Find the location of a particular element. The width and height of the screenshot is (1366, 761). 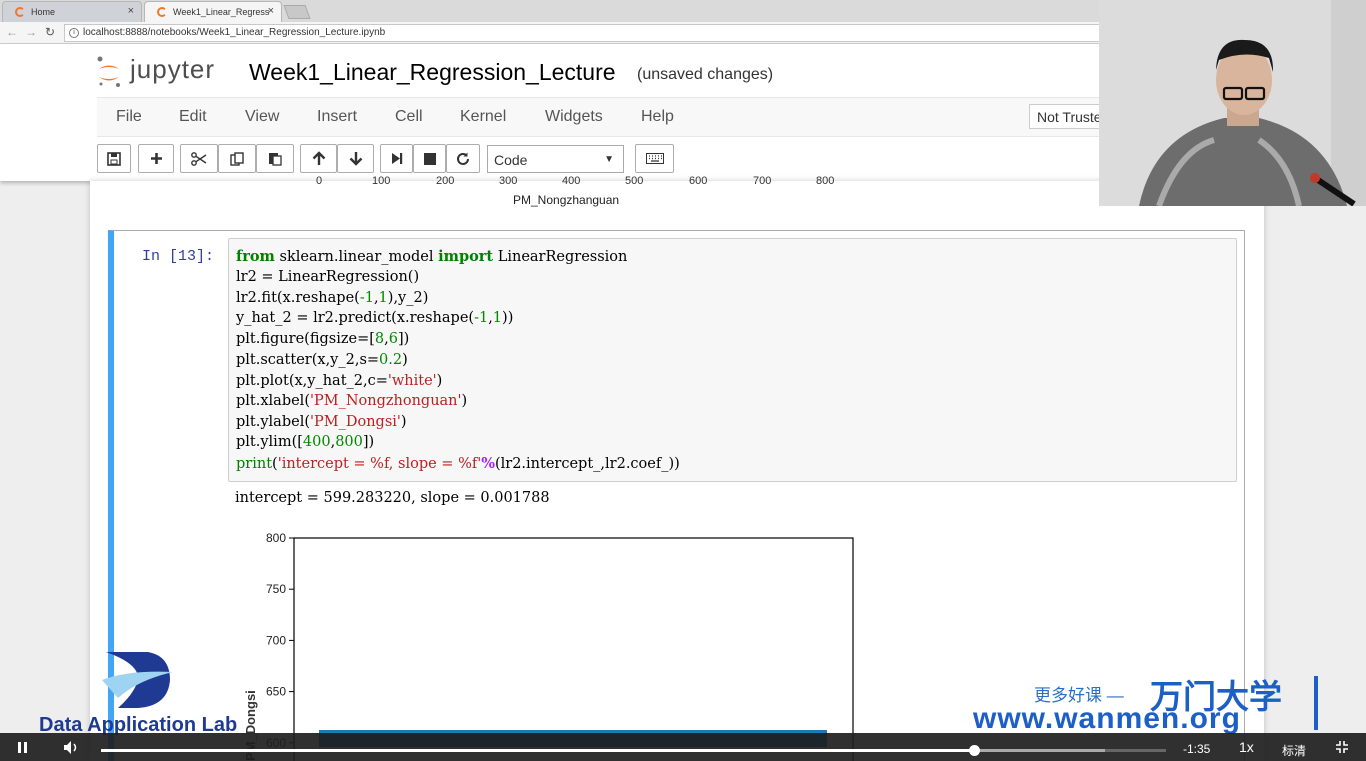

speed-button: 1x is located at coordinates (1246, 747).